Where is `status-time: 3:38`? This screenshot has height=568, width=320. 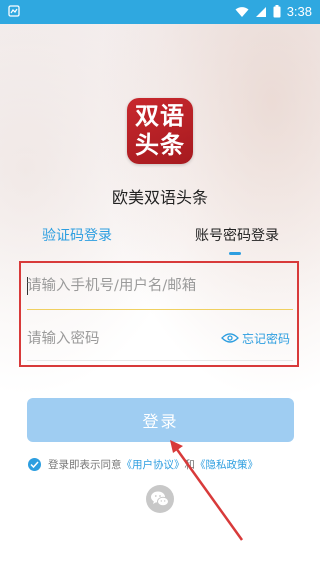 status-time: 3:38 is located at coordinates (299, 11).